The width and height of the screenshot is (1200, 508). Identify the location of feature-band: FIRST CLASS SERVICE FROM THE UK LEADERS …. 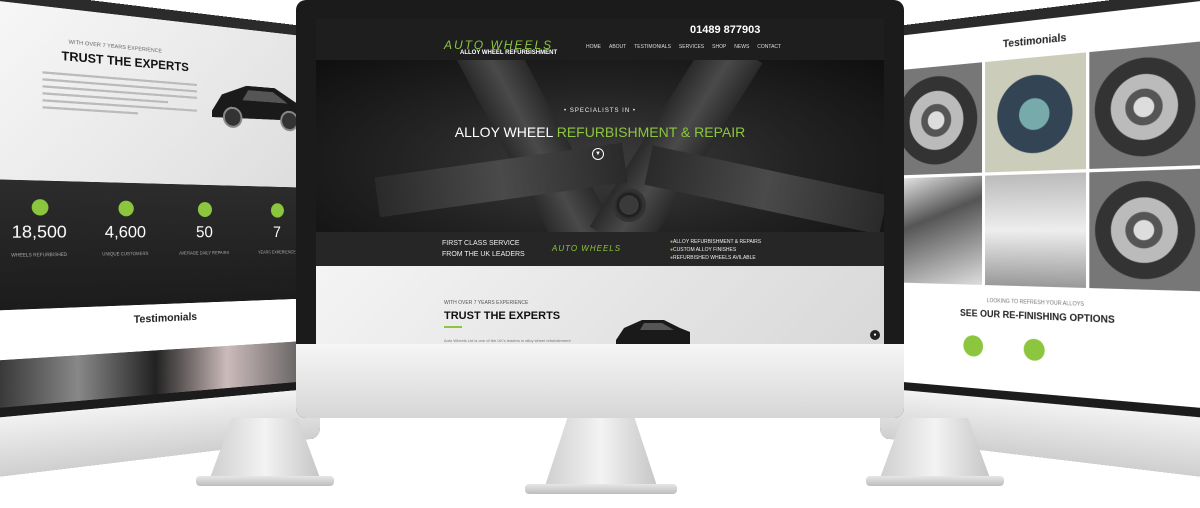
(600, 249).